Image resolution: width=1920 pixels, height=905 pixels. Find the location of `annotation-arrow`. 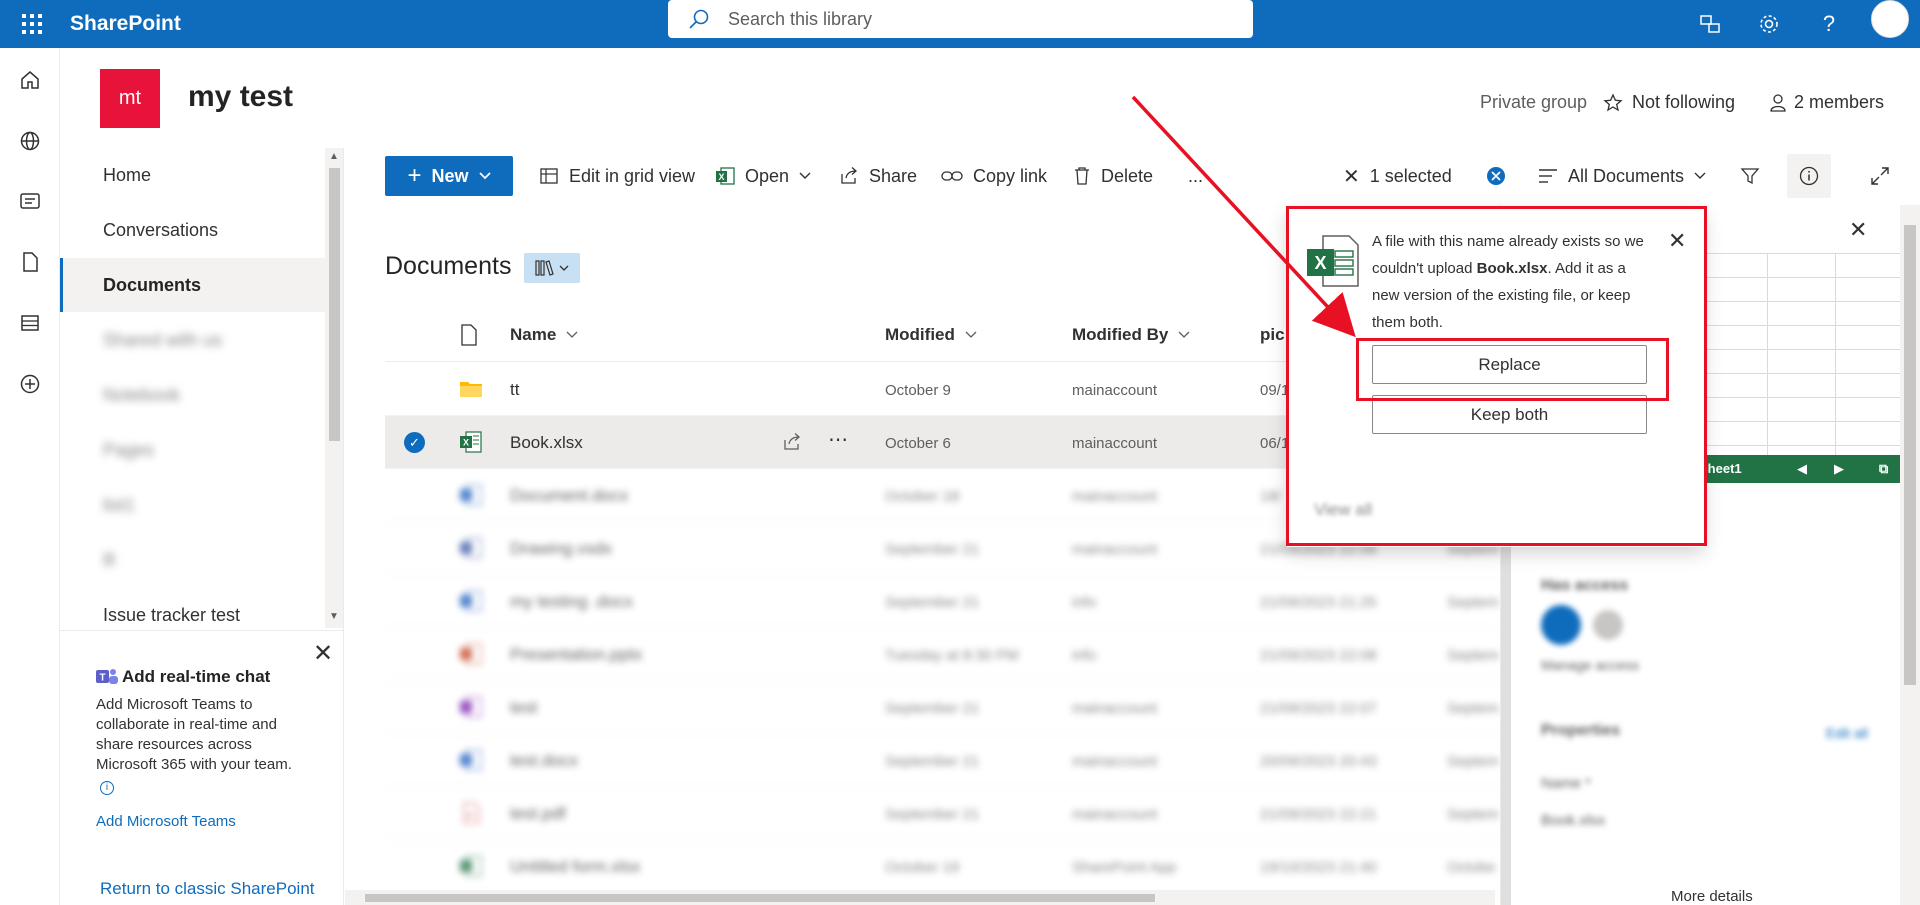

annotation-arrow is located at coordinates (1243, 216).